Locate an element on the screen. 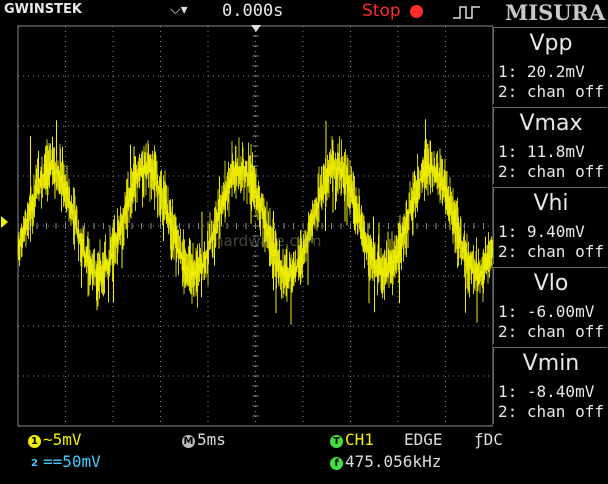  ch1-ground-marker is located at coordinates (4, 222).